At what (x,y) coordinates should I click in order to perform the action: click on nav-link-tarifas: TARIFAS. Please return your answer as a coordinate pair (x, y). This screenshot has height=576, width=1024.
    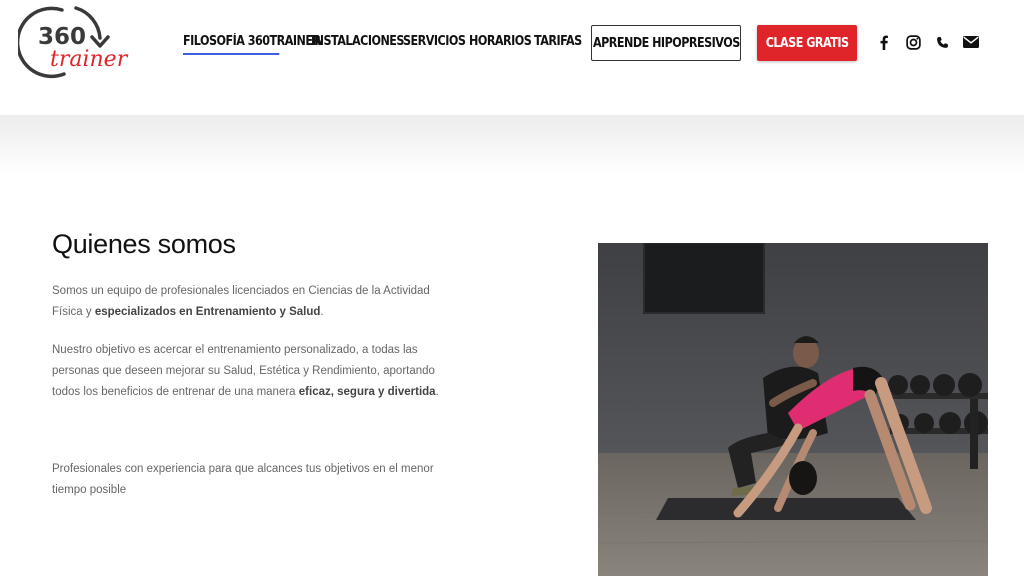
    Looking at the image, I should click on (558, 42).